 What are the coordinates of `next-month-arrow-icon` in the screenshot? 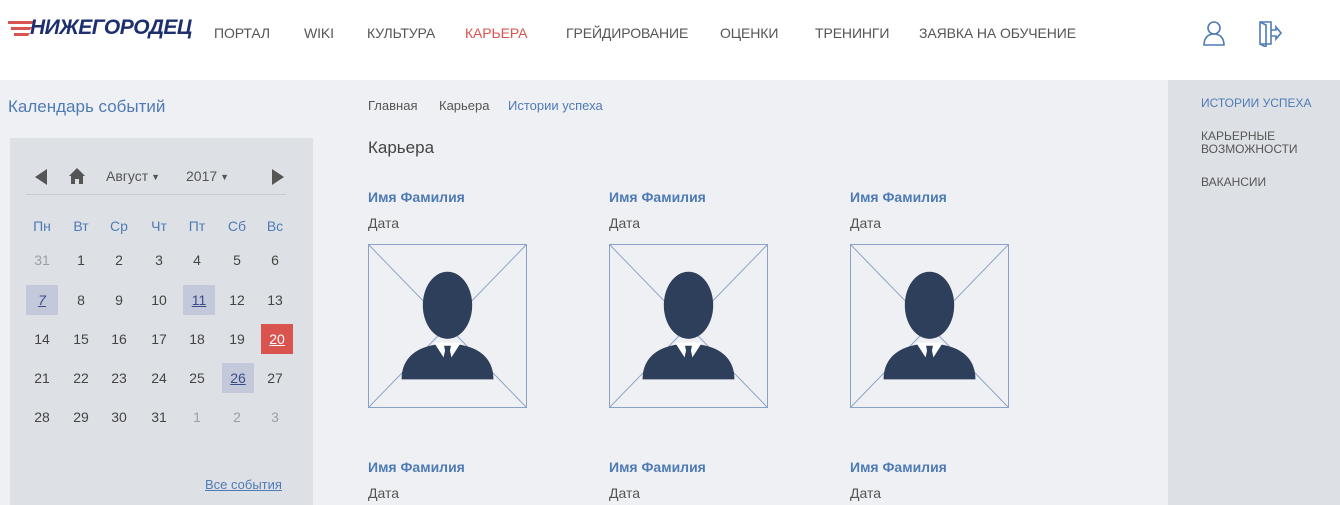 It's located at (278, 177).